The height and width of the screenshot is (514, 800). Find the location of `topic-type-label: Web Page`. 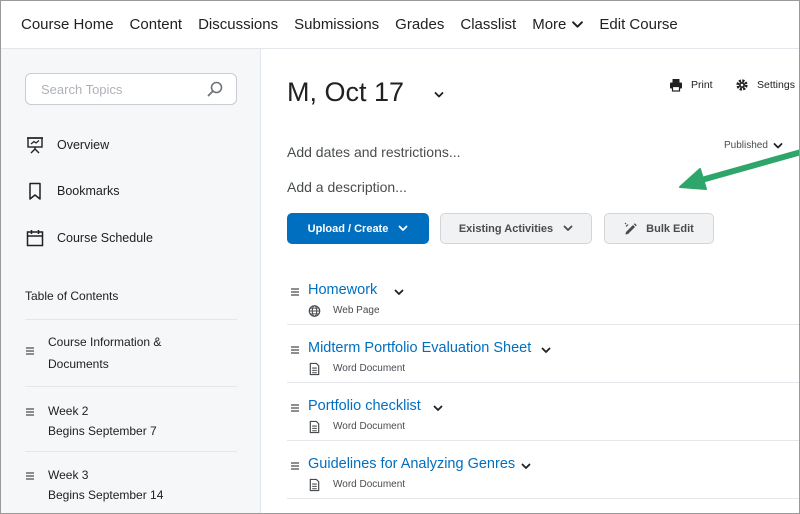

topic-type-label: Web Page is located at coordinates (356, 310).